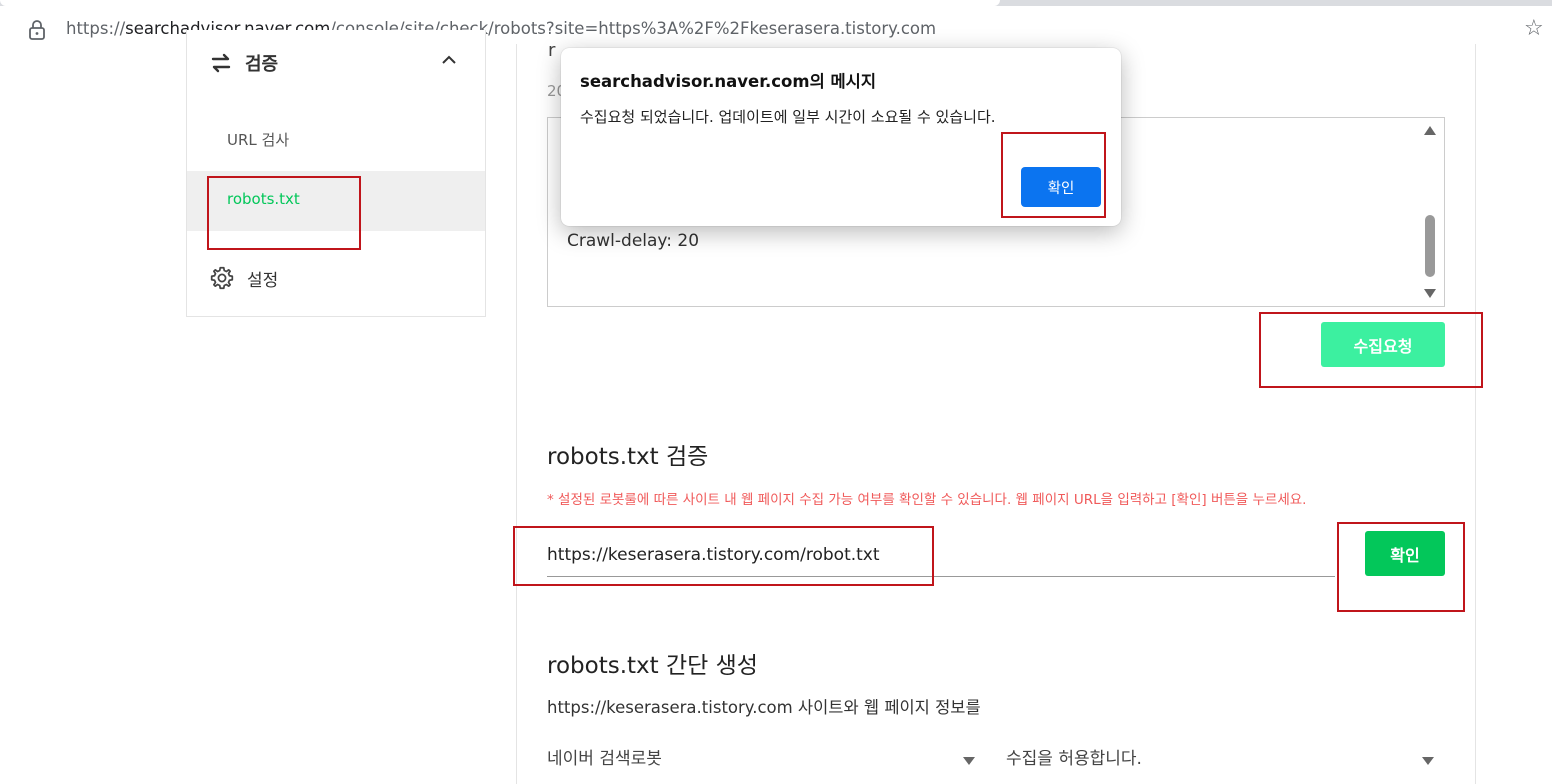 This screenshot has width=1552, height=784. What do you see at coordinates (1430, 293) in the screenshot?
I see `scroll-down-arrow-icon` at bounding box center [1430, 293].